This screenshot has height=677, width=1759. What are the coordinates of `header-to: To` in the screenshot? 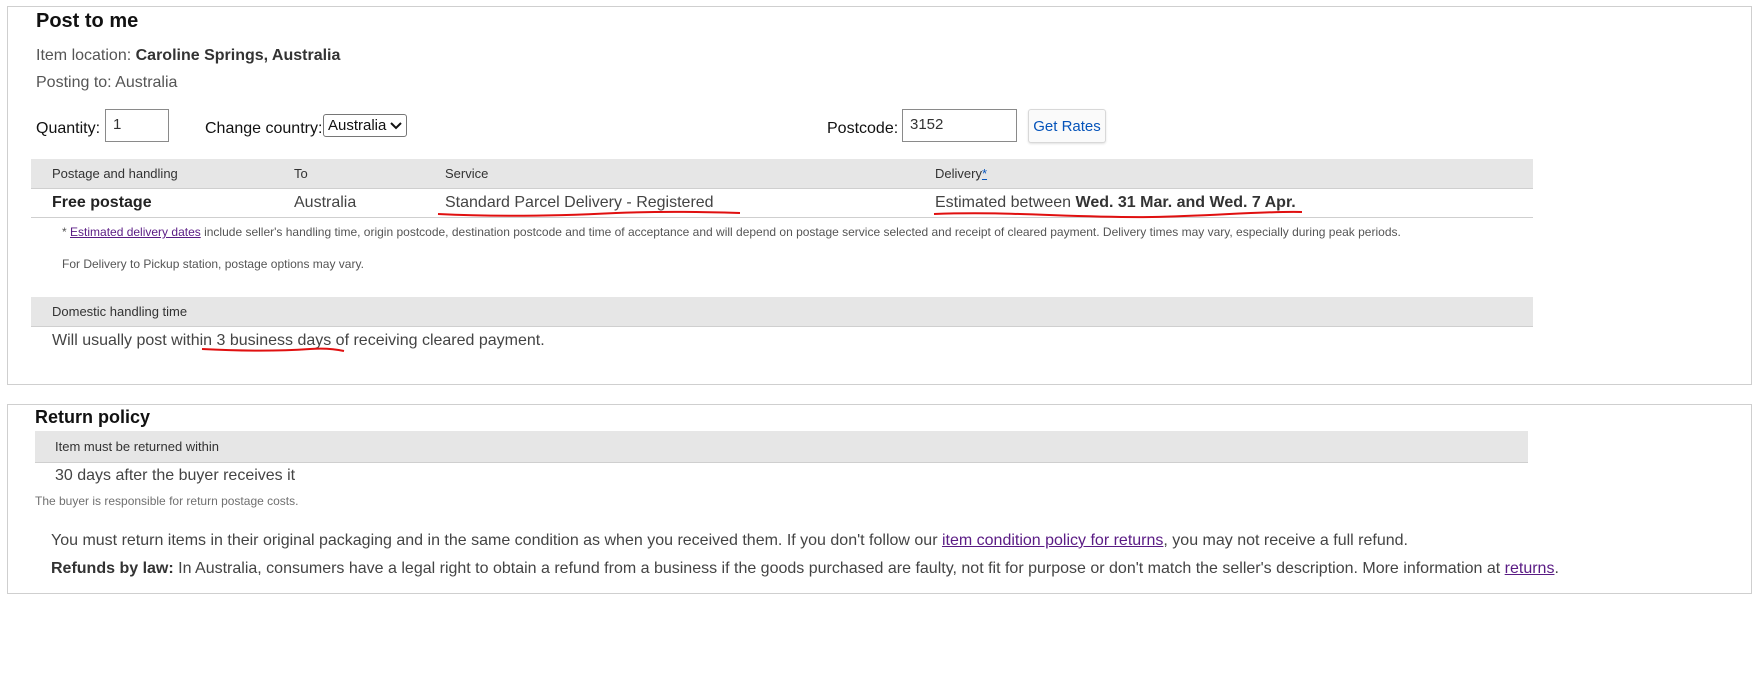 It's located at (301, 173).